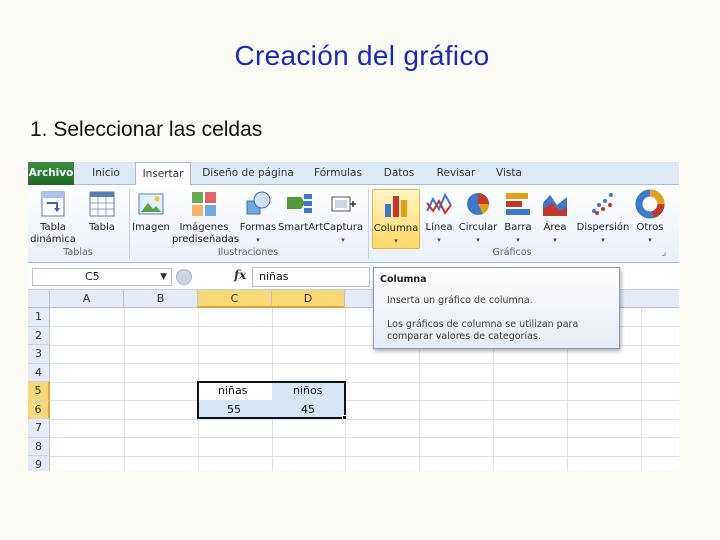 The width and height of the screenshot is (720, 540). What do you see at coordinates (344, 417) in the screenshot?
I see `fill-handle` at bounding box center [344, 417].